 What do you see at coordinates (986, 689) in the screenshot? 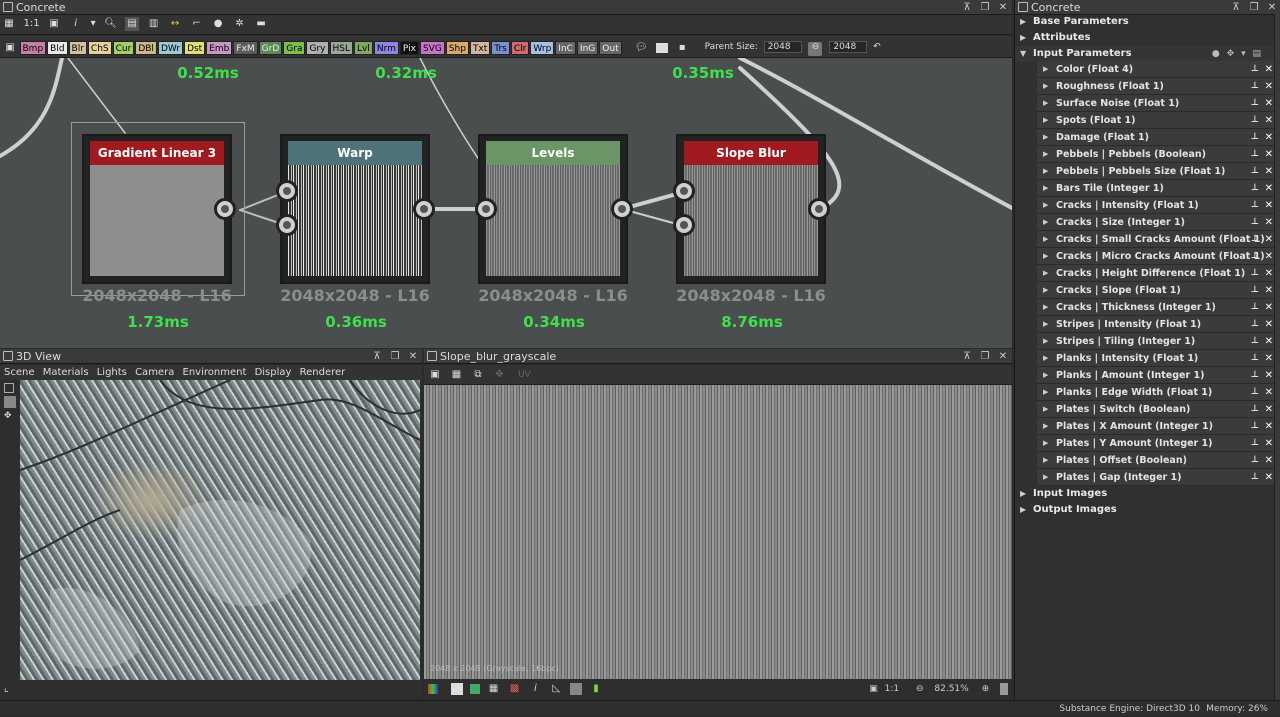
I see `zoom-in-icon: ⊕` at bounding box center [986, 689].